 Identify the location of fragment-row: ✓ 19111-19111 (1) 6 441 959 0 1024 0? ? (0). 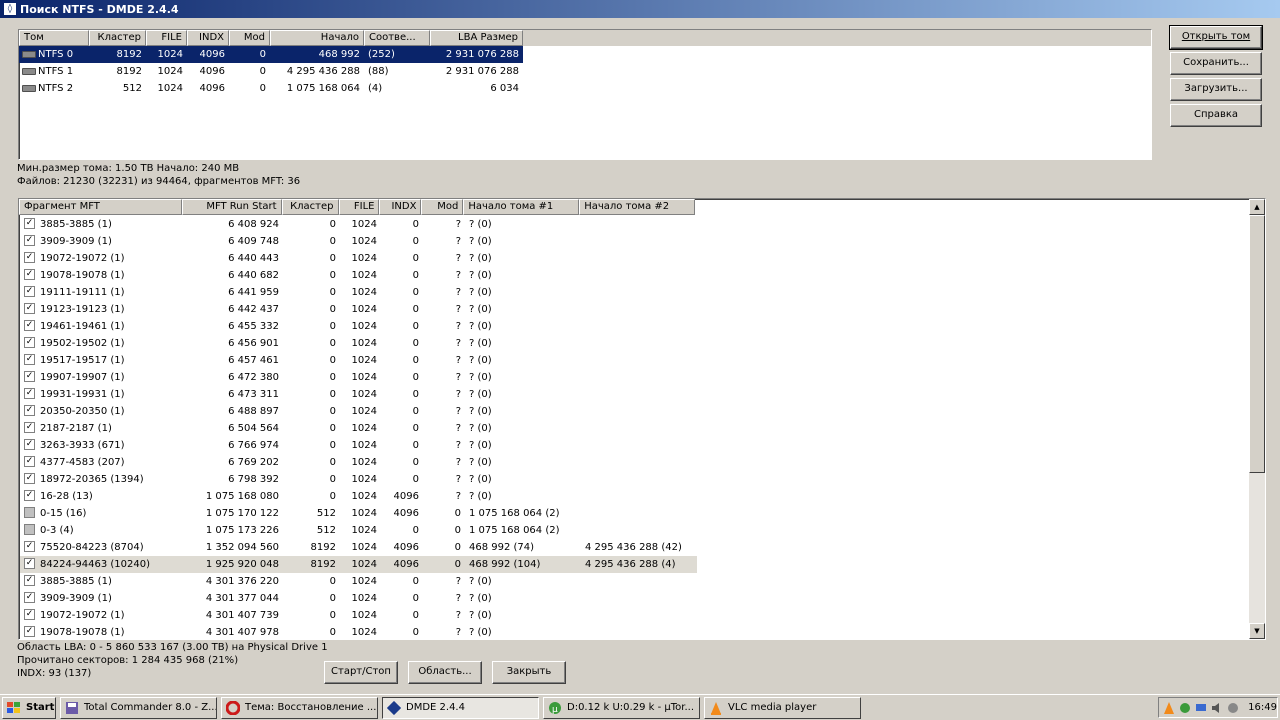
(358, 292).